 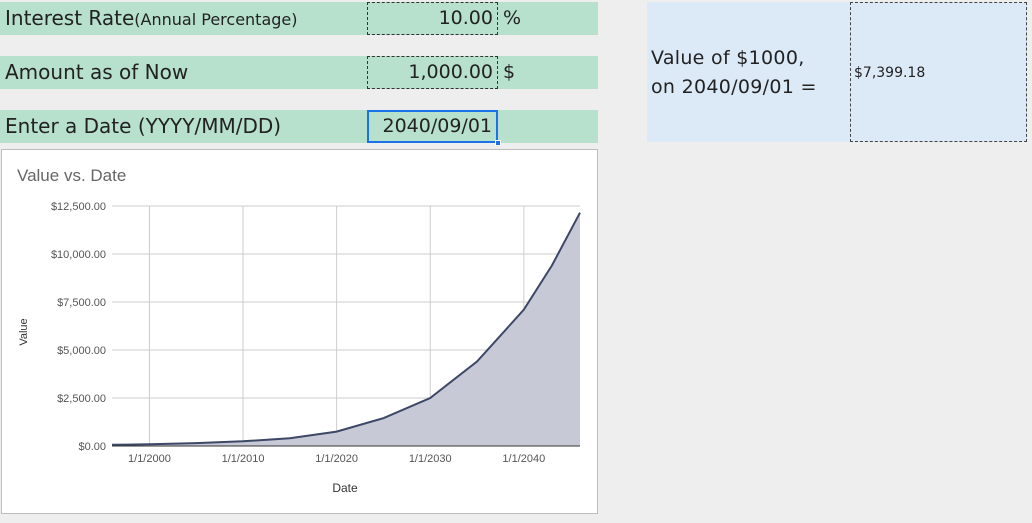 I want to click on y-tick-label: $2,500.00, so click(x=81, y=399).